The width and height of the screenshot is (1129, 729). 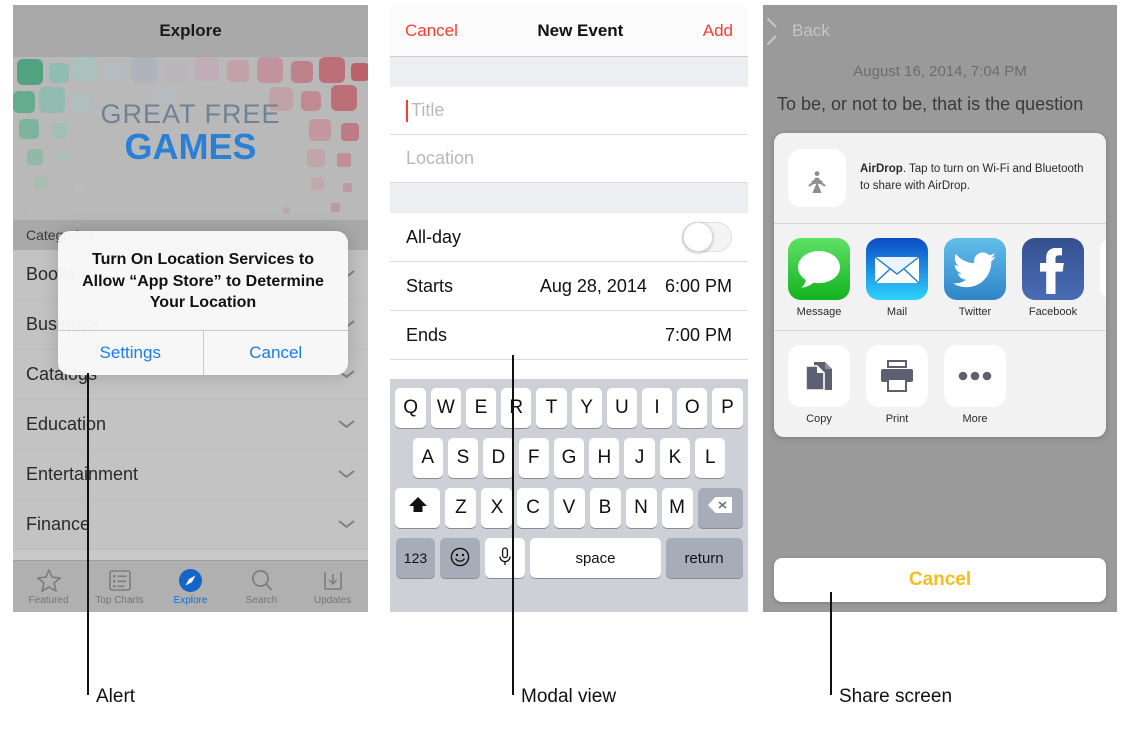 What do you see at coordinates (698, 334) in the screenshot?
I see `ends-time-value: 7:00 PM` at bounding box center [698, 334].